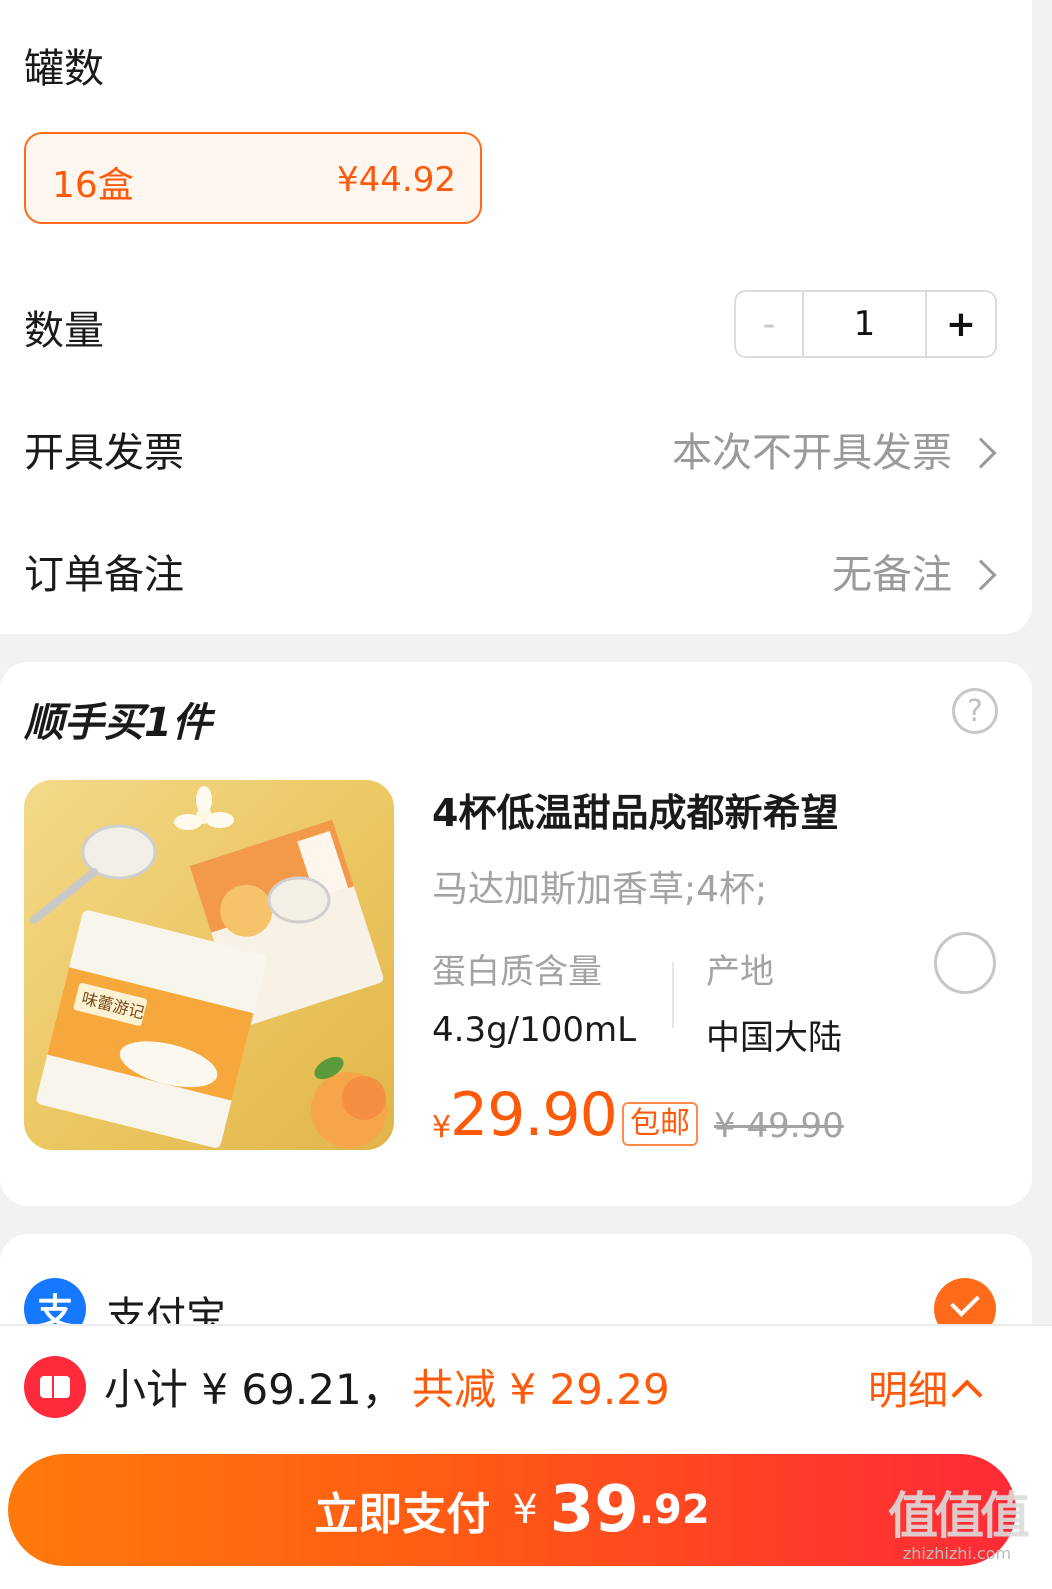  Describe the element at coordinates (740, 972) in the screenshot. I see `attr-key-origin: 产地` at that location.